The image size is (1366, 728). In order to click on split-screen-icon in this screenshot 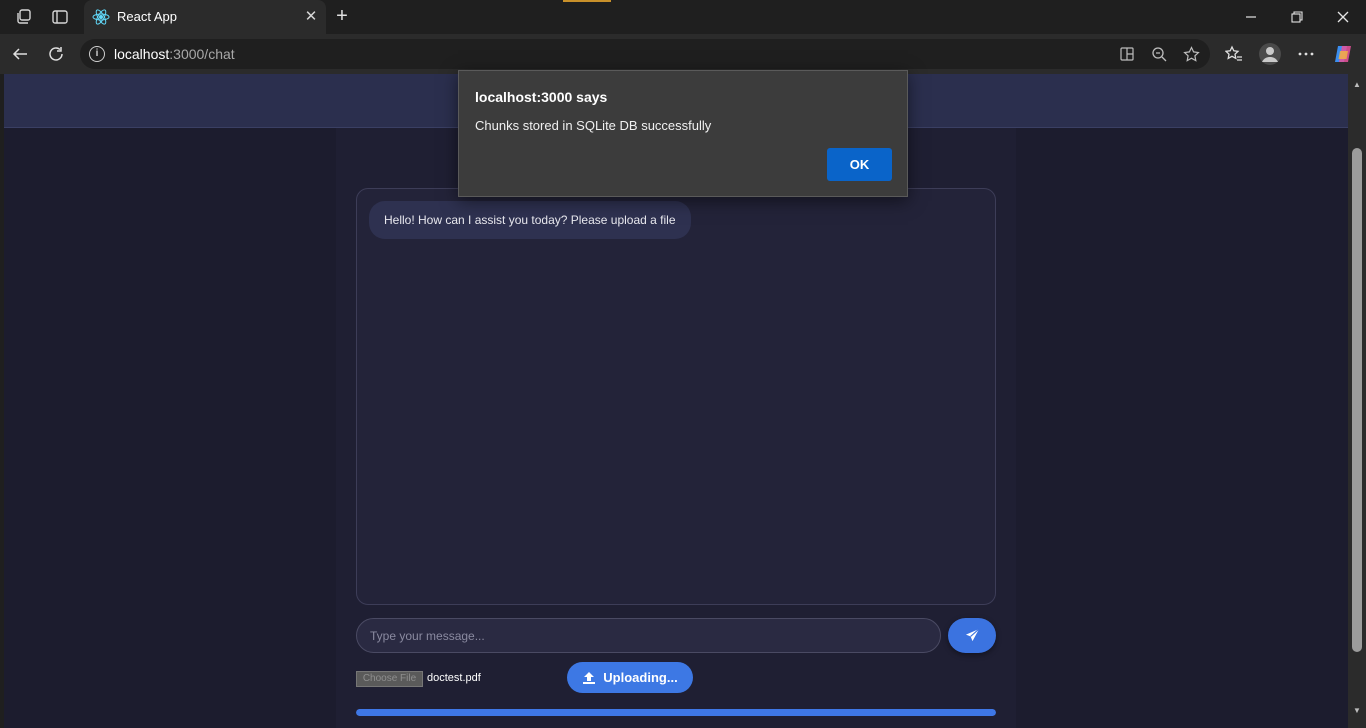, I will do `click(1127, 54)`.